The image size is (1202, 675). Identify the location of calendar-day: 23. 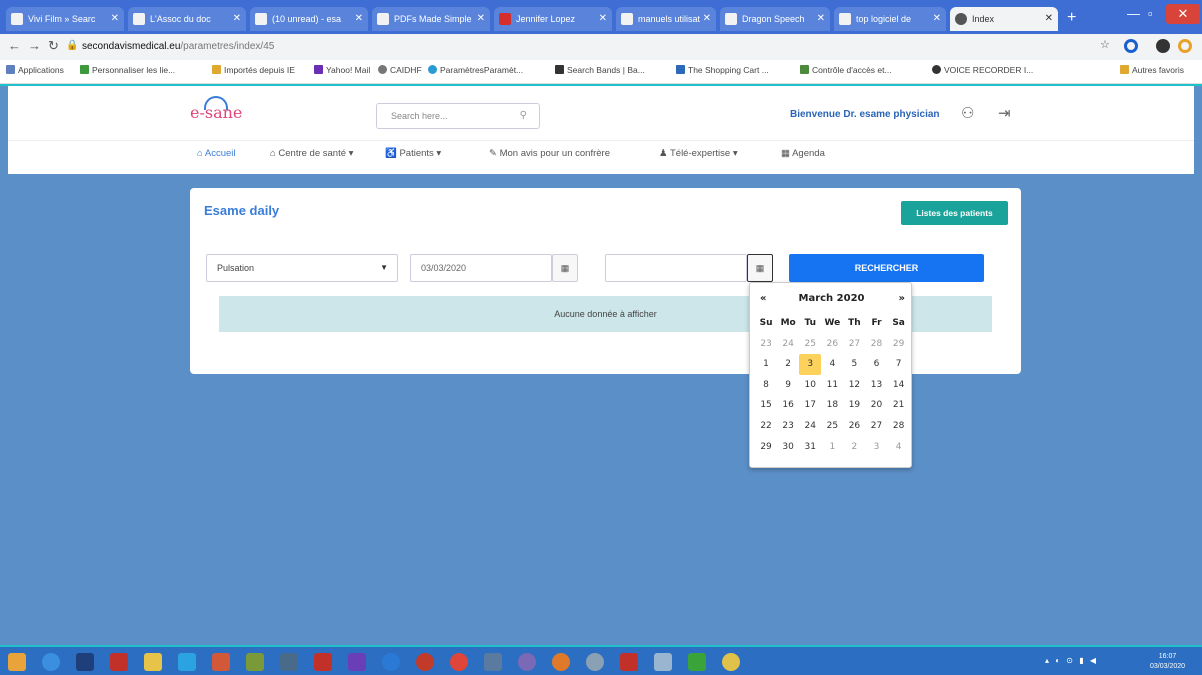
(788, 426).